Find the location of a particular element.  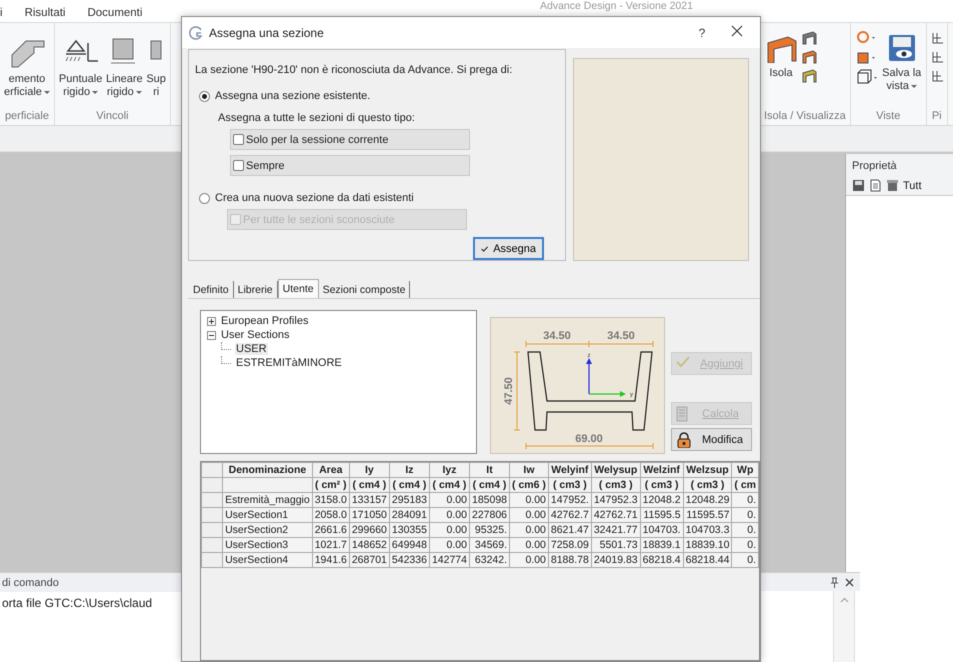

table-cell: 1941.6 is located at coordinates (331, 560).